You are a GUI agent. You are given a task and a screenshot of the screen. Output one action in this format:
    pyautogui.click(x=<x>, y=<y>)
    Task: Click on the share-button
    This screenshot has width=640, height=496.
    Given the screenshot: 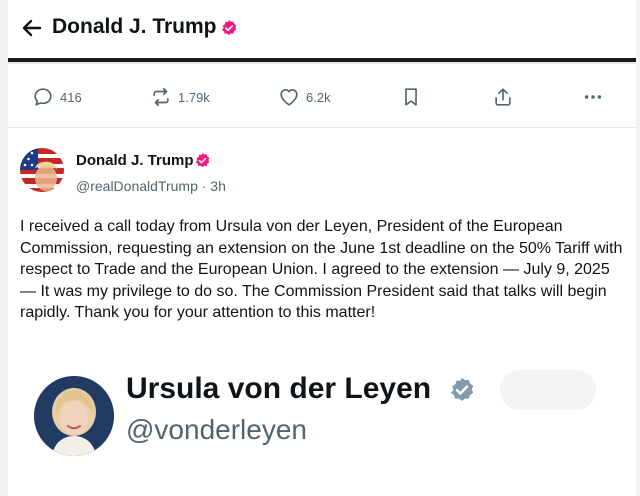 What is the action you would take?
    pyautogui.click(x=503, y=97)
    